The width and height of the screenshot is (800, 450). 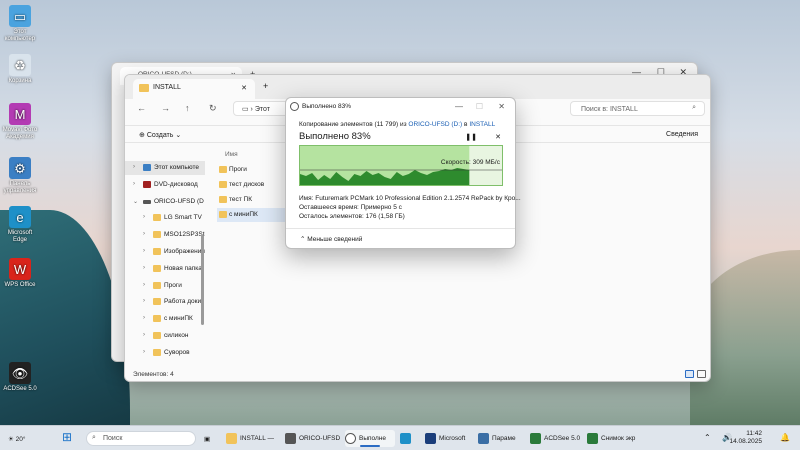 What do you see at coordinates (20, 24) in the screenshot?
I see `desktop-shortcut: ▭ Этот компьютер` at bounding box center [20, 24].